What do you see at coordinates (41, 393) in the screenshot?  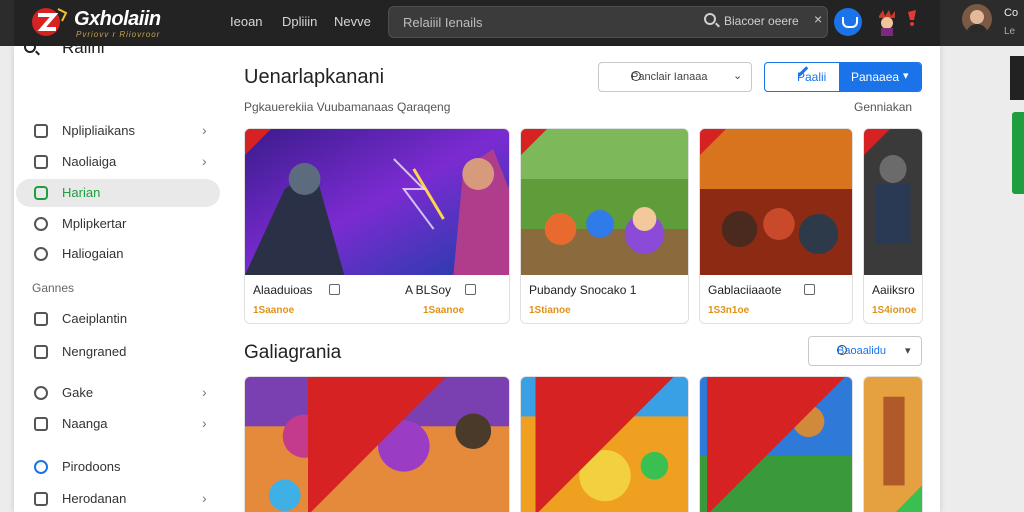 I see `edit-icon` at bounding box center [41, 393].